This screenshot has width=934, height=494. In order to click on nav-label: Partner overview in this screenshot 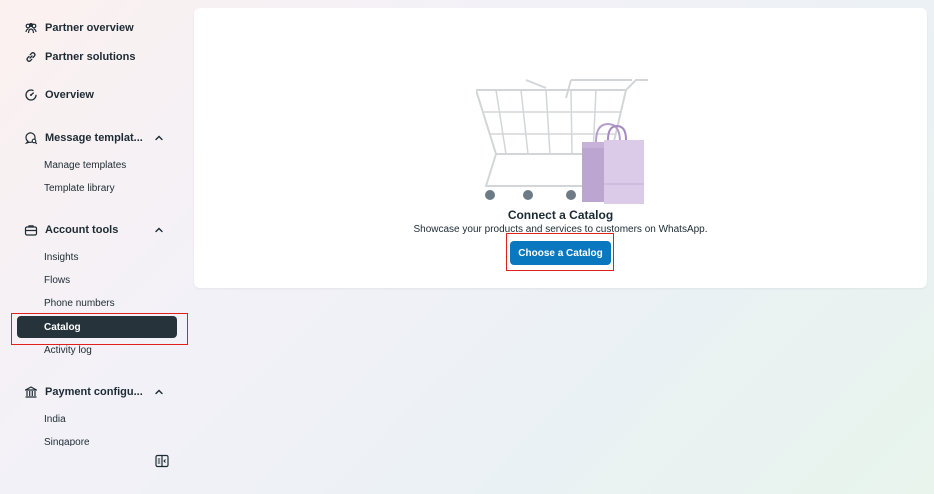, I will do `click(89, 28)`.